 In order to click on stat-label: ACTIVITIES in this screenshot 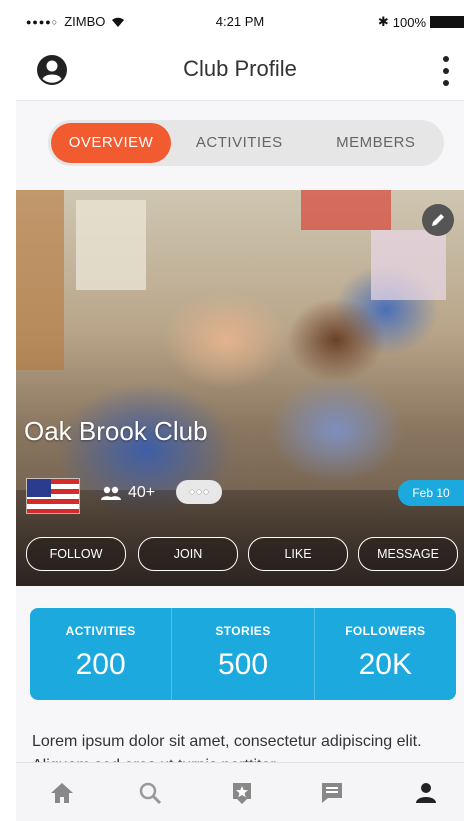, I will do `click(100, 631)`.